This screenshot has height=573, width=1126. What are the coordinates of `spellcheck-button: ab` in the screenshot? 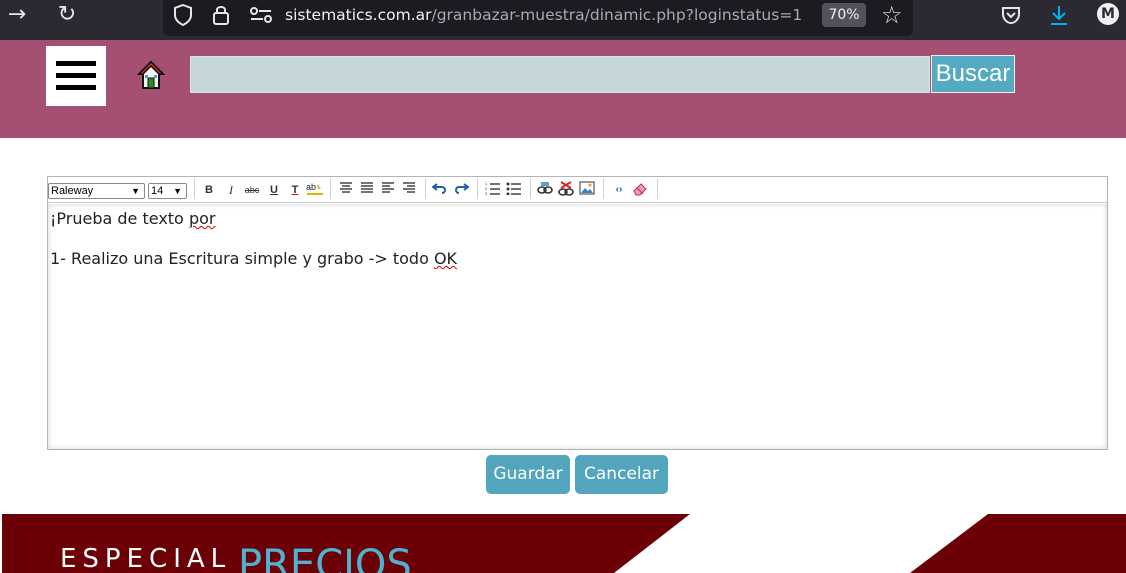 It's located at (315, 190).